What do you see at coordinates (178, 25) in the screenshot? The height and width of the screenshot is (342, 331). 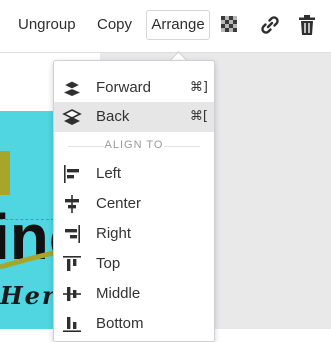 I see `arrange-button: Arrange` at bounding box center [178, 25].